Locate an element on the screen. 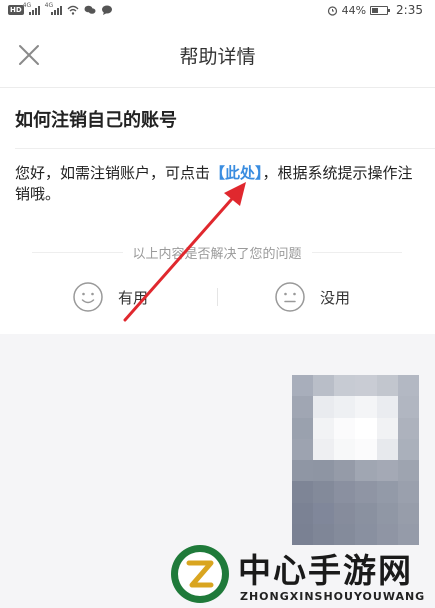 The width and height of the screenshot is (435, 608). useful-label: 有用 is located at coordinates (133, 297).